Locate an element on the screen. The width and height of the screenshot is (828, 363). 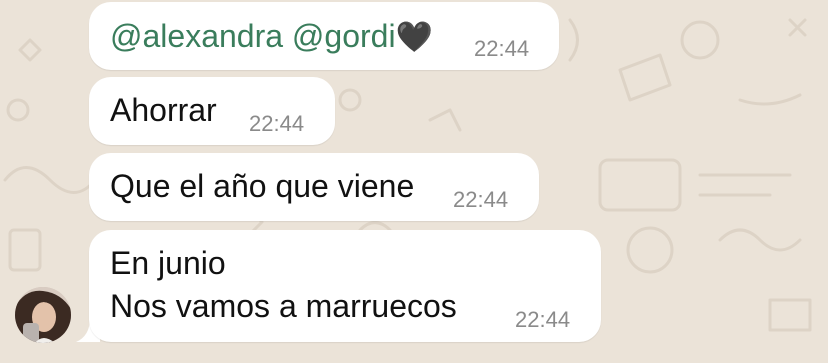
message-text: Que el año que viene is located at coordinates (262, 186).